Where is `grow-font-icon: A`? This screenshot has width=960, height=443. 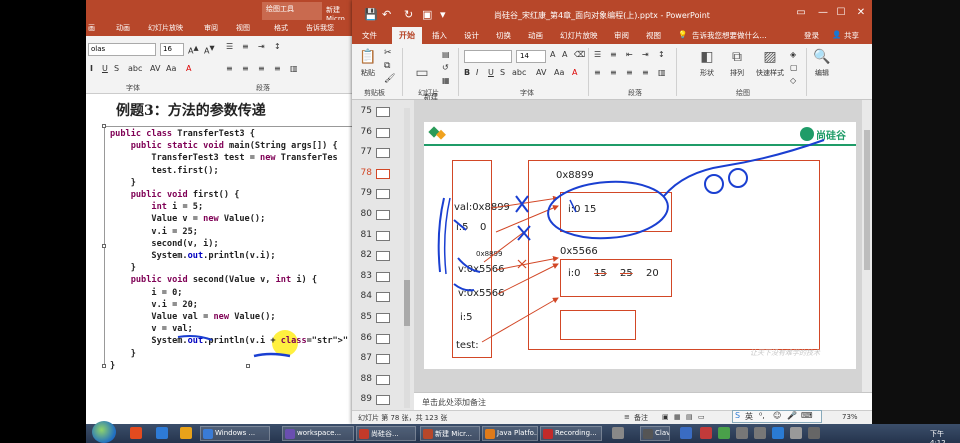
grow-font-icon: A is located at coordinates (552, 54).